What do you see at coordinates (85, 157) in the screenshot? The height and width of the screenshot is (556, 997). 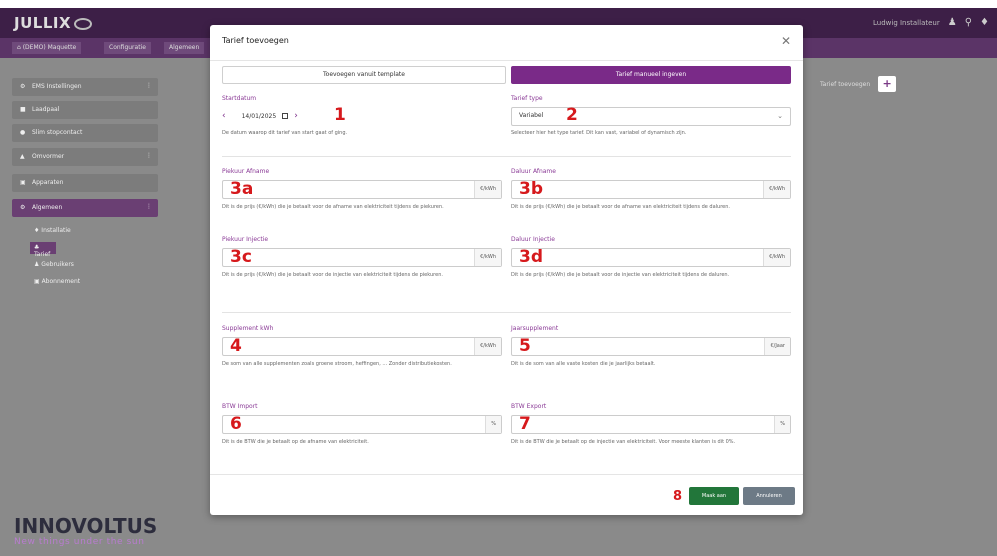 I see `sidebar-item-omvormer: ▲ Omvormer ⋮` at bounding box center [85, 157].